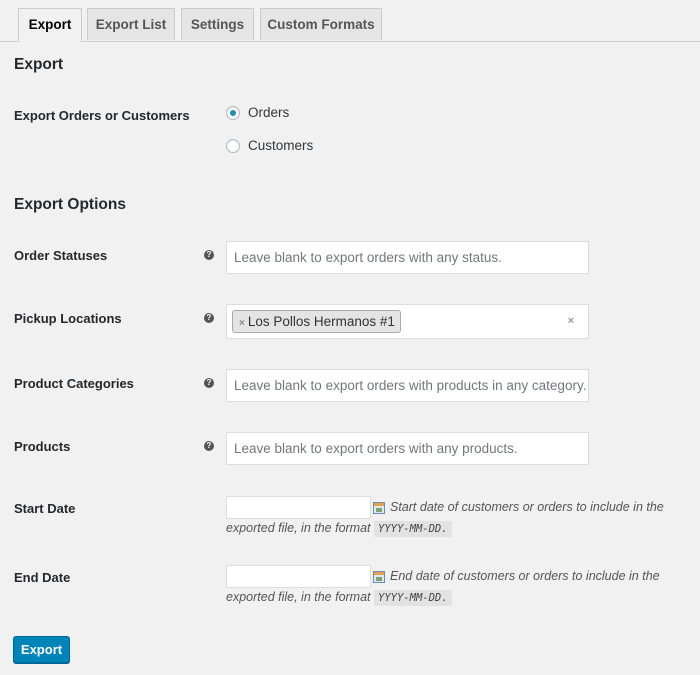 The width and height of the screenshot is (700, 675). What do you see at coordinates (45, 508) in the screenshot?
I see `start-date-label: Start Date` at bounding box center [45, 508].